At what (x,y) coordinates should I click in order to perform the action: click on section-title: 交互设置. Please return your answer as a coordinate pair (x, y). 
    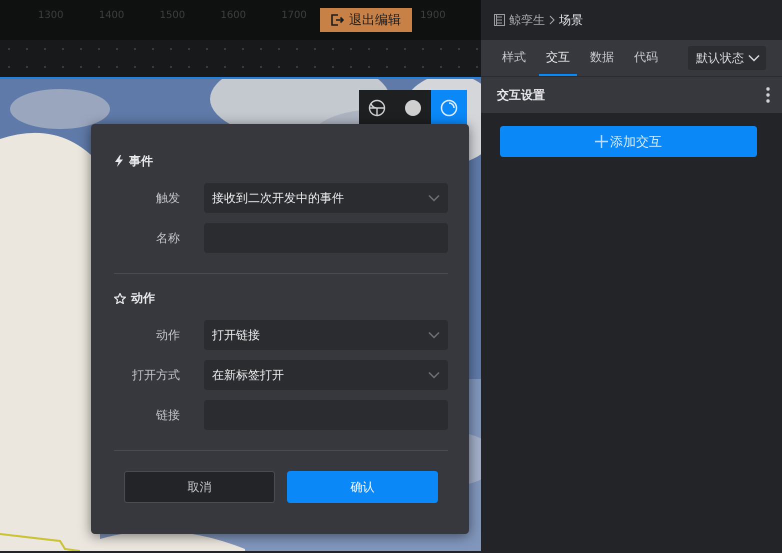
    Looking at the image, I should click on (521, 95).